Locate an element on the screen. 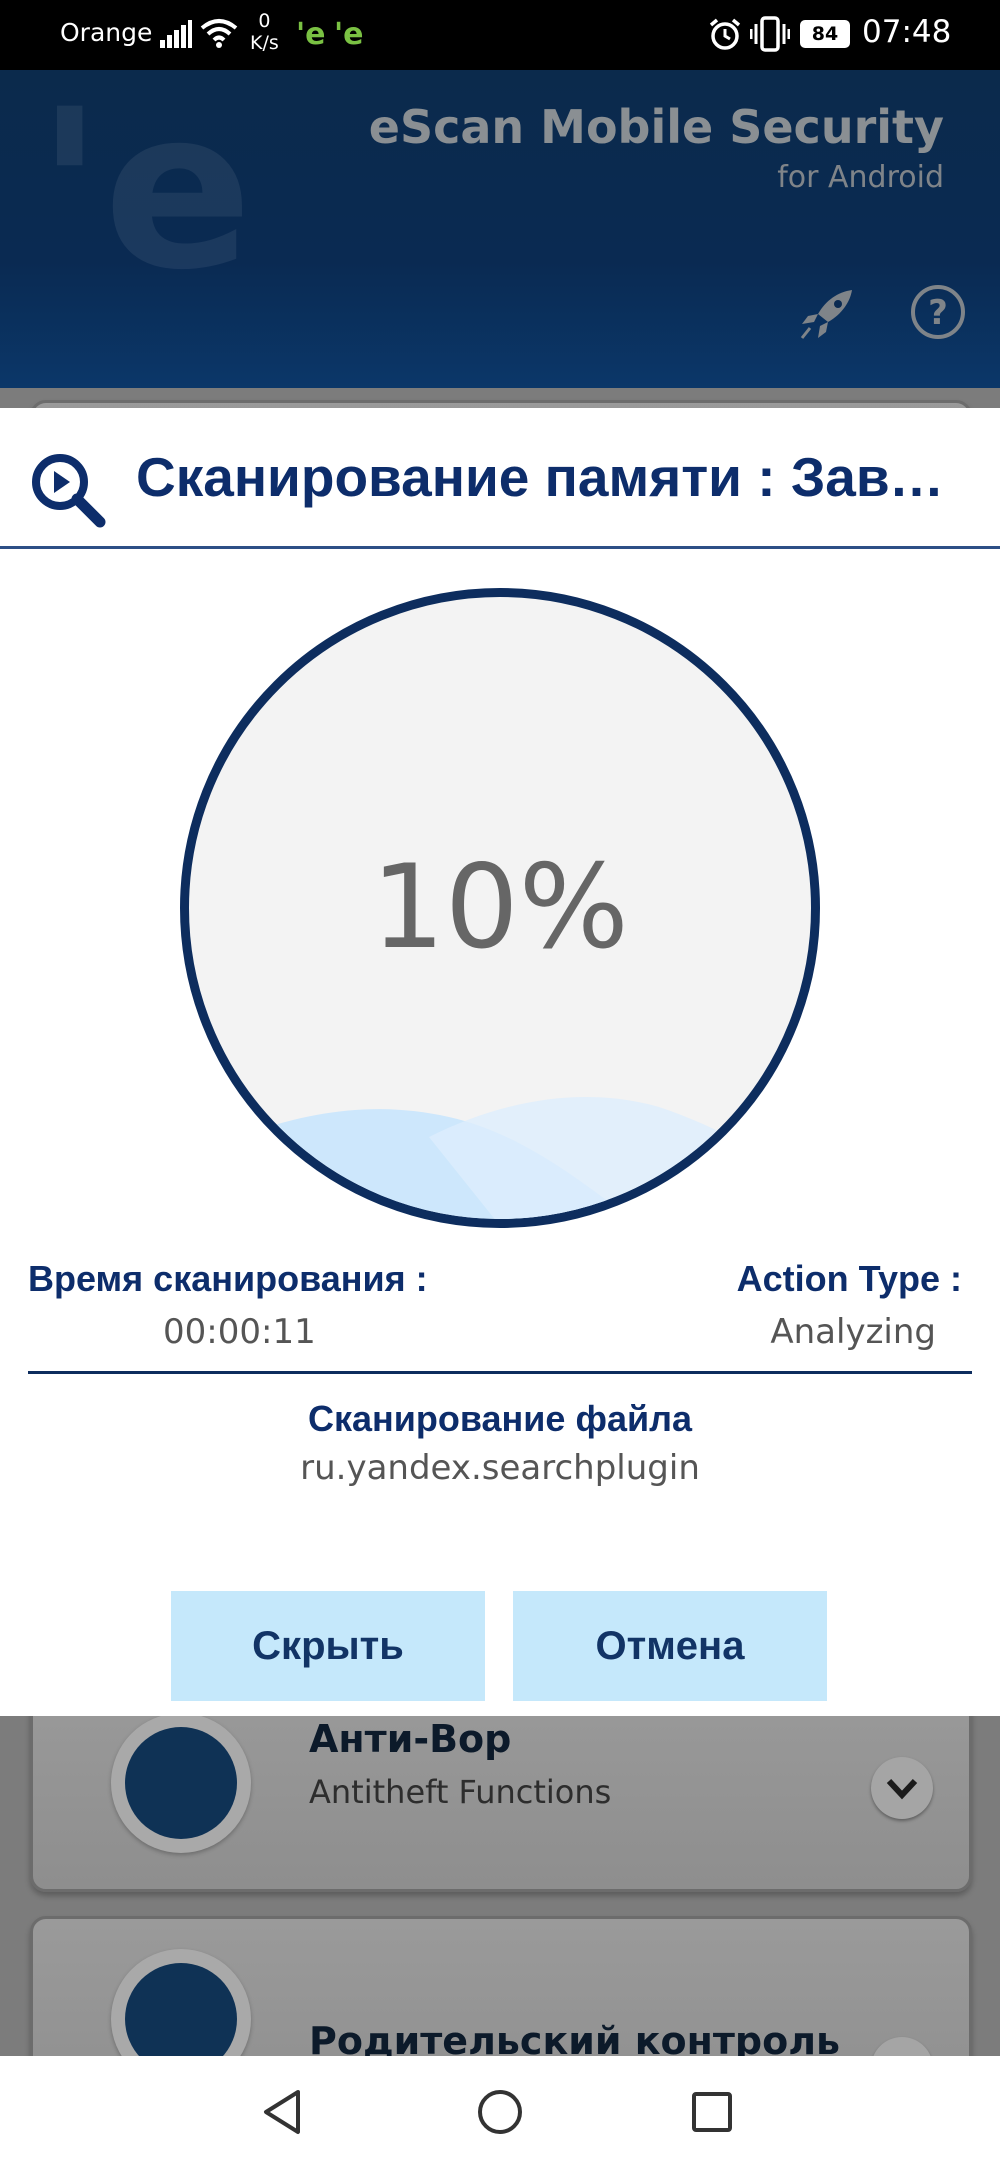  list-item-title: Анти-Вор is located at coordinates (410, 1739).